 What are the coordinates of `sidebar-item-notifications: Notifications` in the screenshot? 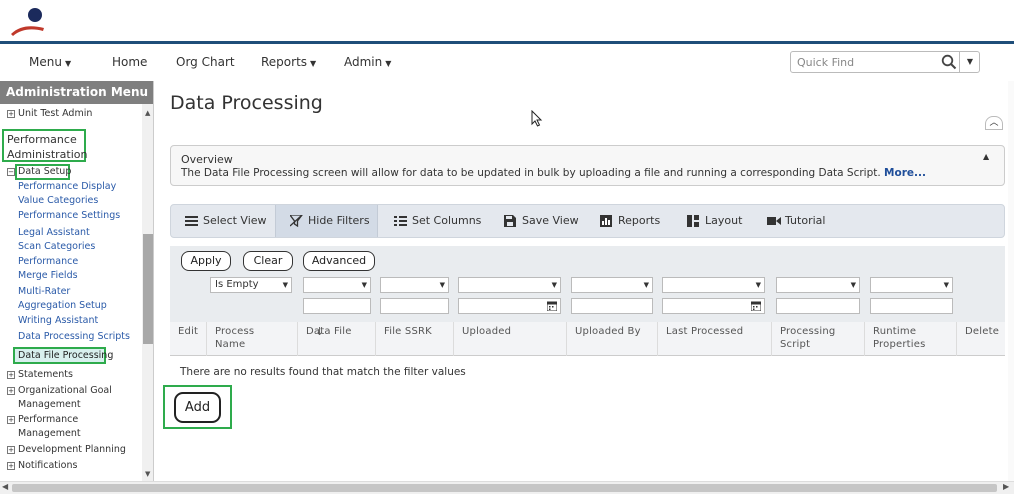 It's located at (47, 466).